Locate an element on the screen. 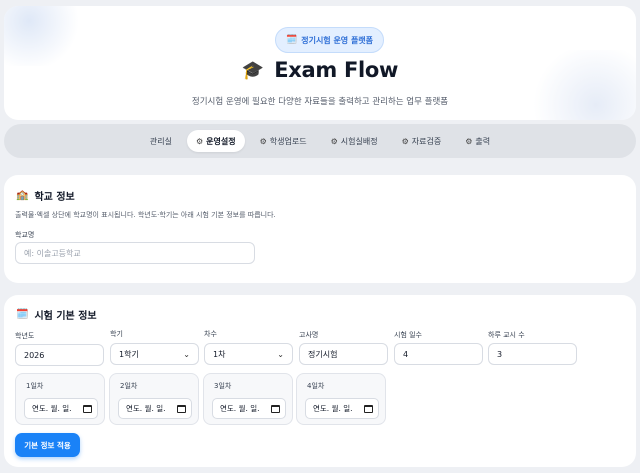 Image resolution: width=640 pixels, height=473 pixels. semester-value: 1학기 is located at coordinates (129, 354).